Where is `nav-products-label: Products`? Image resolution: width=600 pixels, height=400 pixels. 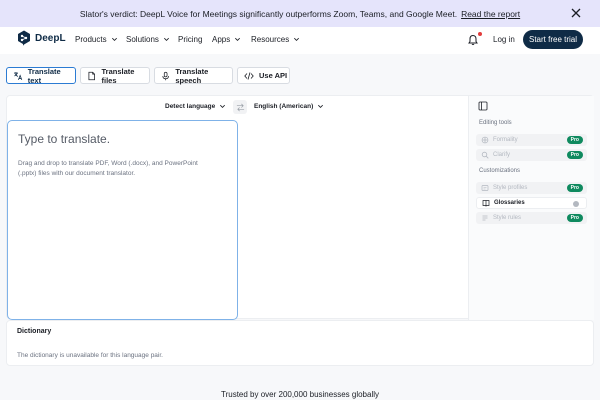 nav-products-label: Products is located at coordinates (91, 39).